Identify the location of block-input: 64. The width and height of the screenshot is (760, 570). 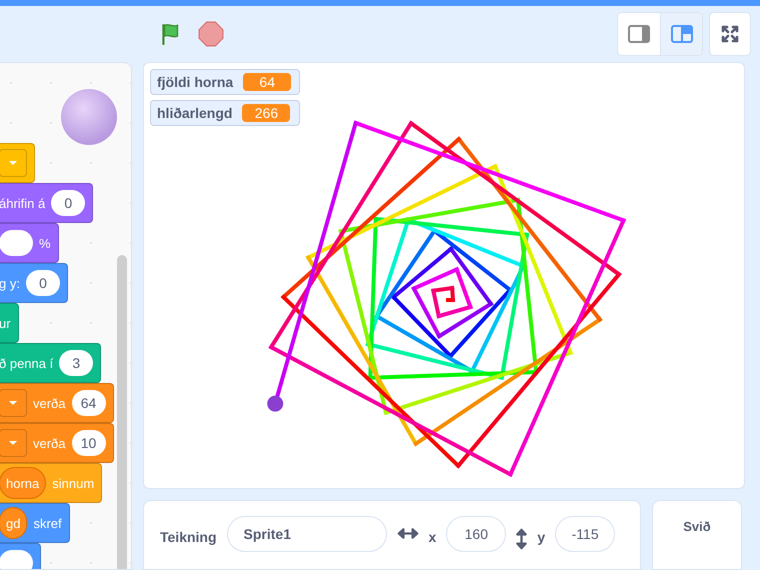
(89, 403).